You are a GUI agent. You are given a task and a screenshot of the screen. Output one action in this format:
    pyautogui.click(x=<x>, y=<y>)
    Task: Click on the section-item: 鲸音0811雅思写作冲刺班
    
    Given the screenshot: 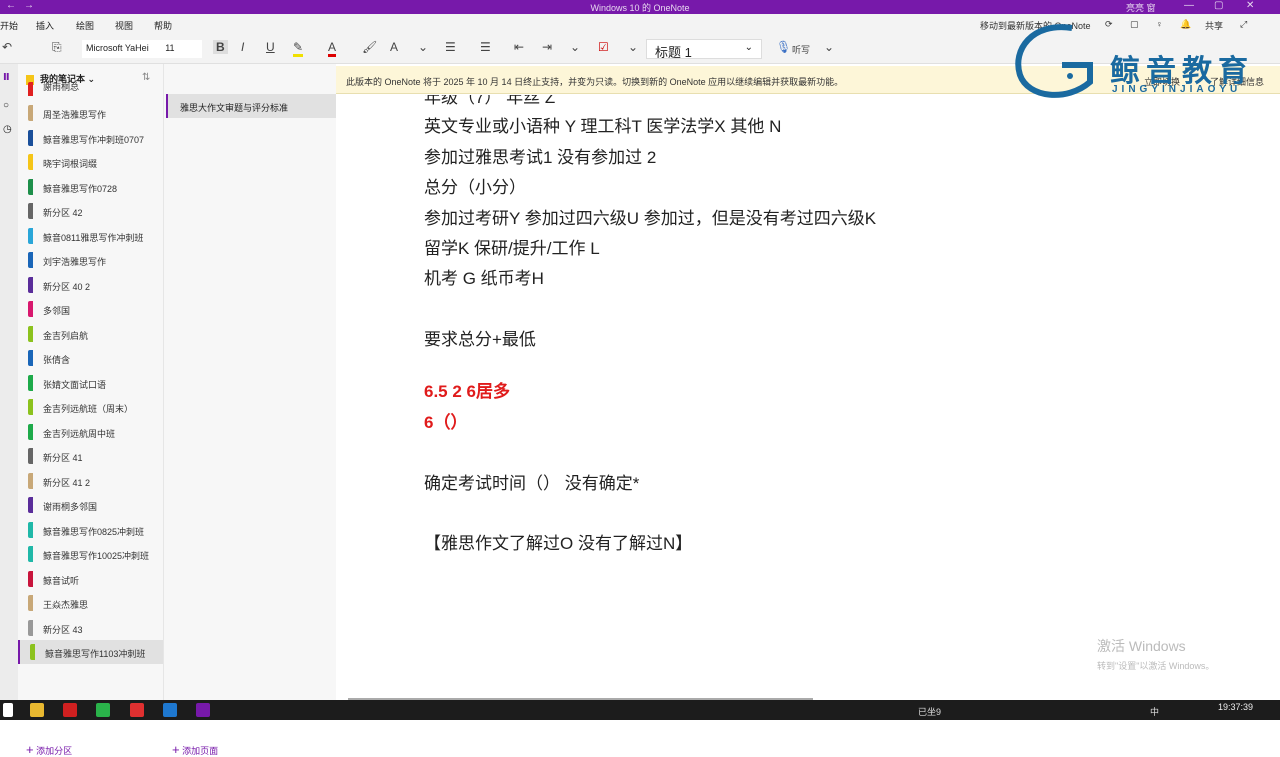 What is the action you would take?
    pyautogui.click(x=90, y=236)
    